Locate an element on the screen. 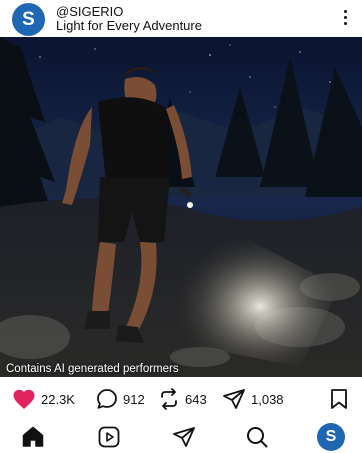 Image resolution: width=362 pixels, height=453 pixels. avatar-letter: S is located at coordinates (28, 19).